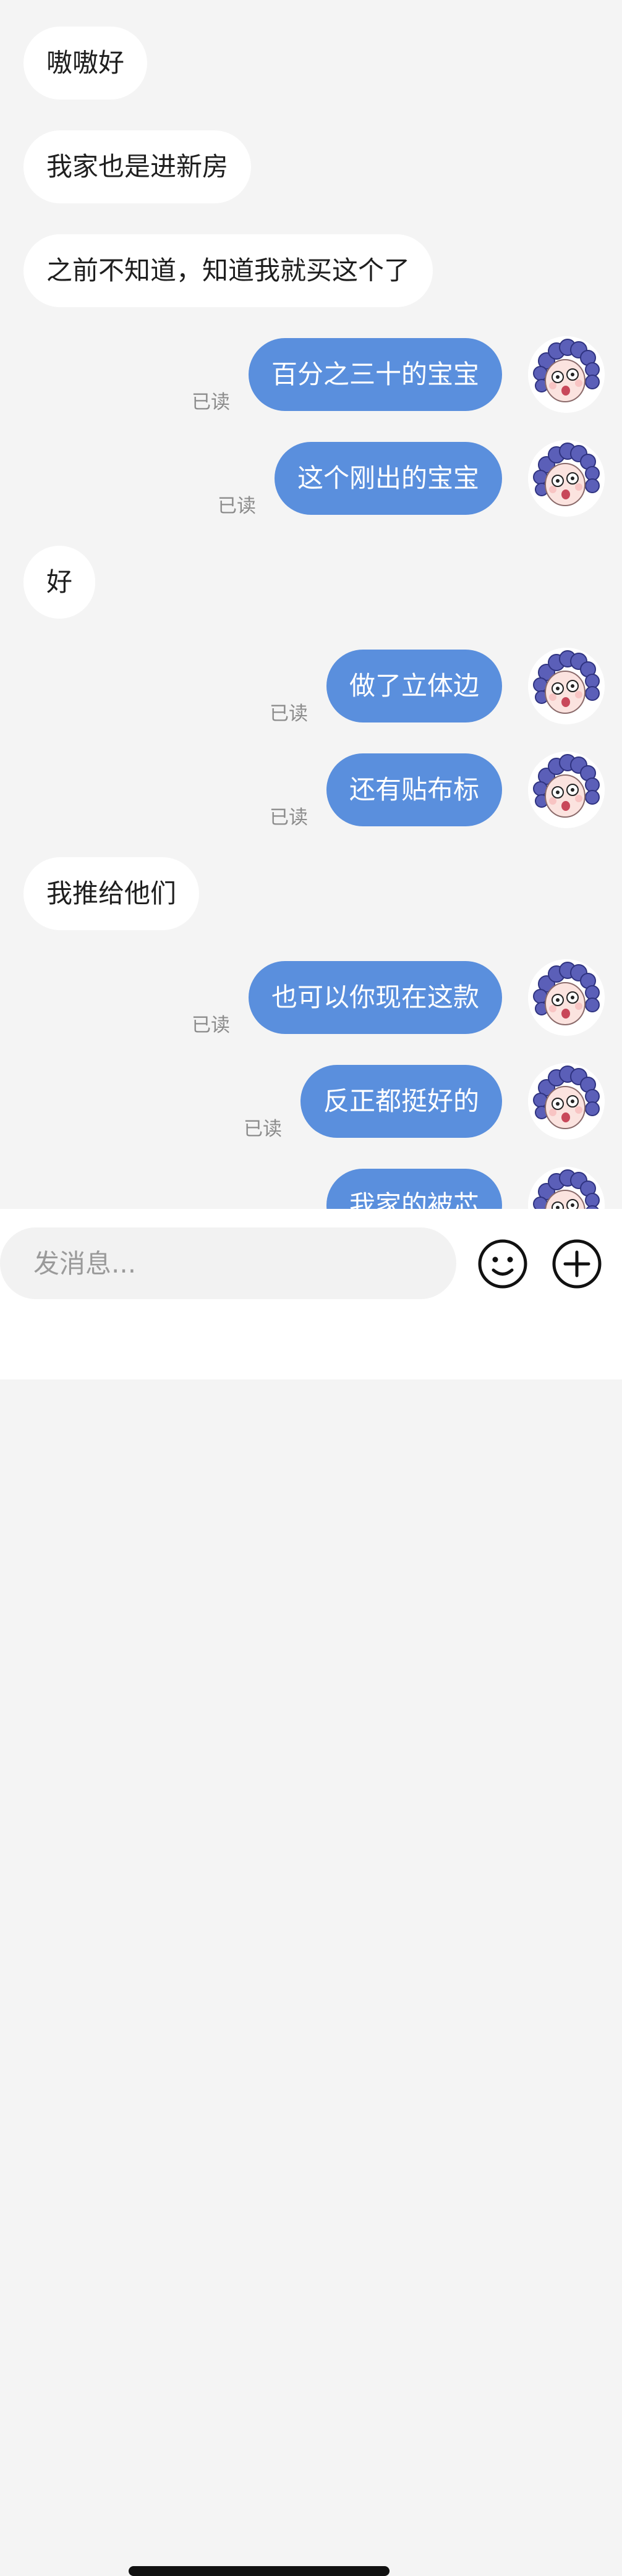 The image size is (622, 2576). I want to click on outgoing-message-row: 百分之三十的宝宝 已读, so click(311, 374).